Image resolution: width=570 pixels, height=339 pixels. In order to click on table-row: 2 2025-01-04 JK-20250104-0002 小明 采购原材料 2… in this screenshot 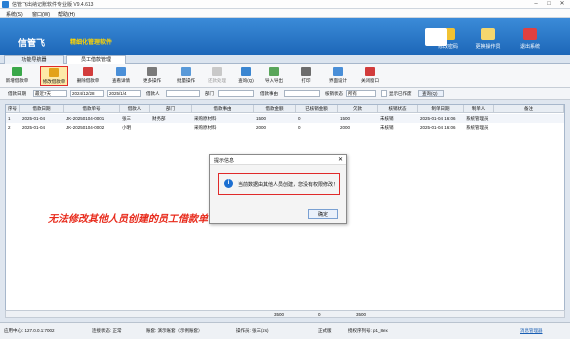, I will do `click(285, 127)`.